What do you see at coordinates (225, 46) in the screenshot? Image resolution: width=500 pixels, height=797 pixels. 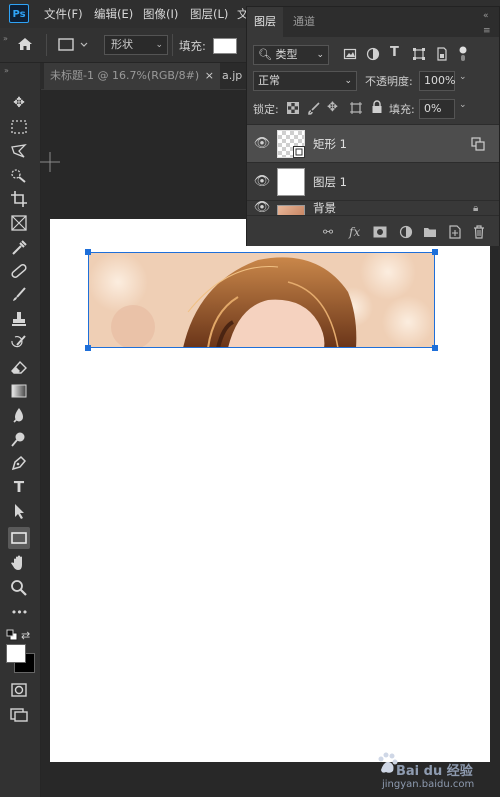 I see `fill-color-swatch` at bounding box center [225, 46].